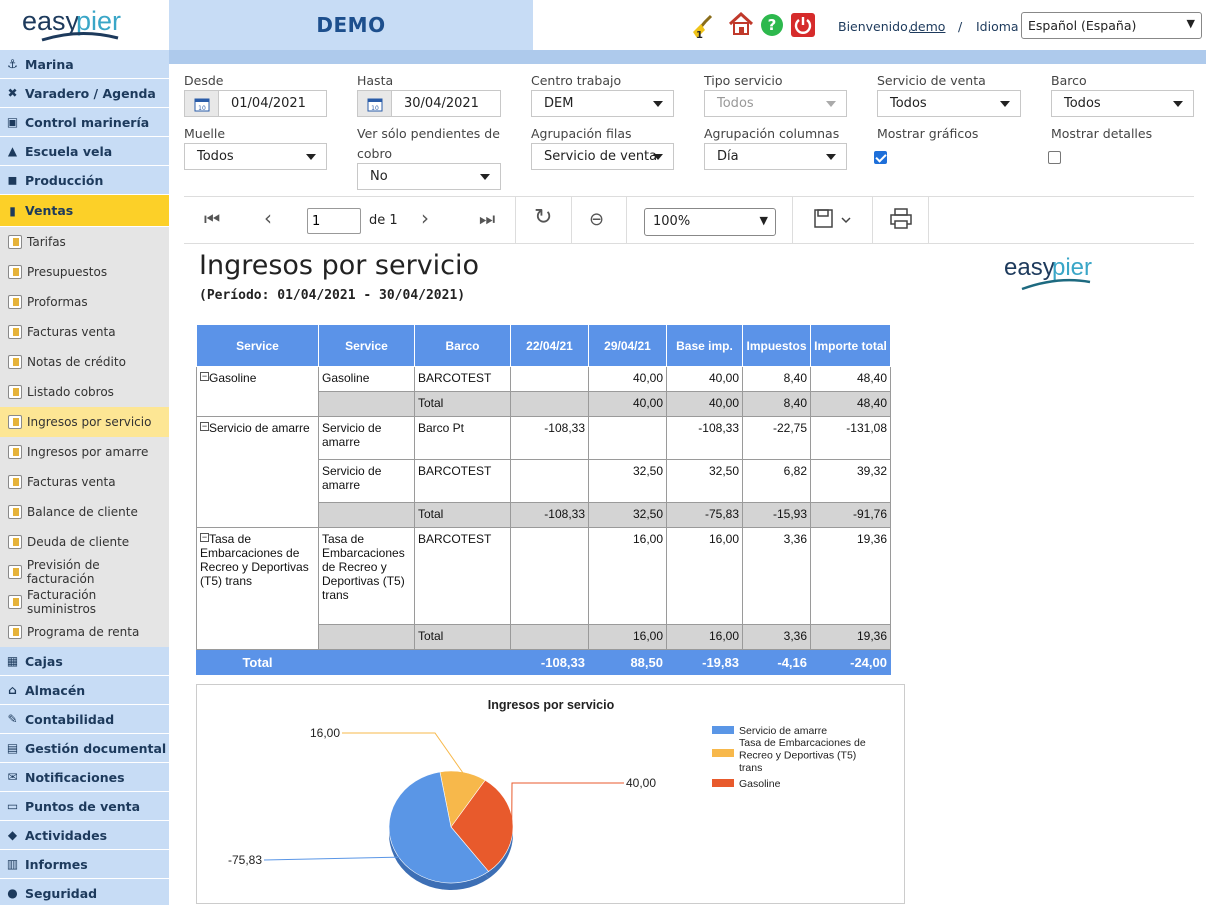  What do you see at coordinates (84, 151) in the screenshot?
I see `sidebar-item-escuela-vela: ▲ Escuela vela` at bounding box center [84, 151].